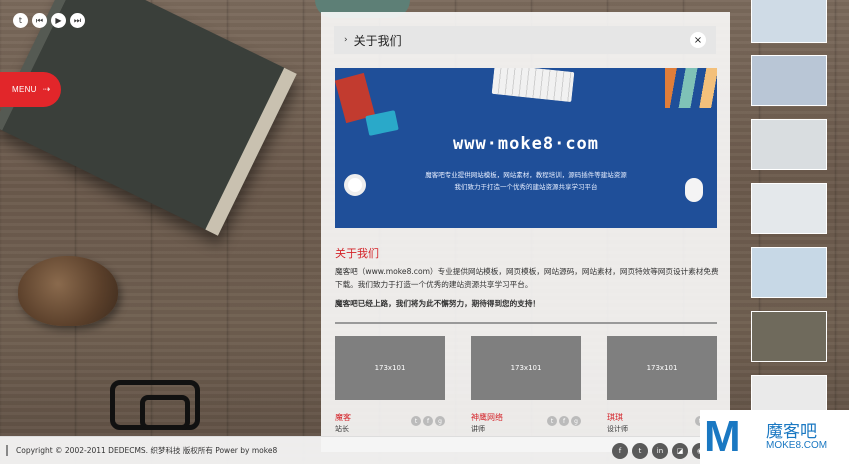  I want to click on section-title: 关于我们, so click(357, 254).